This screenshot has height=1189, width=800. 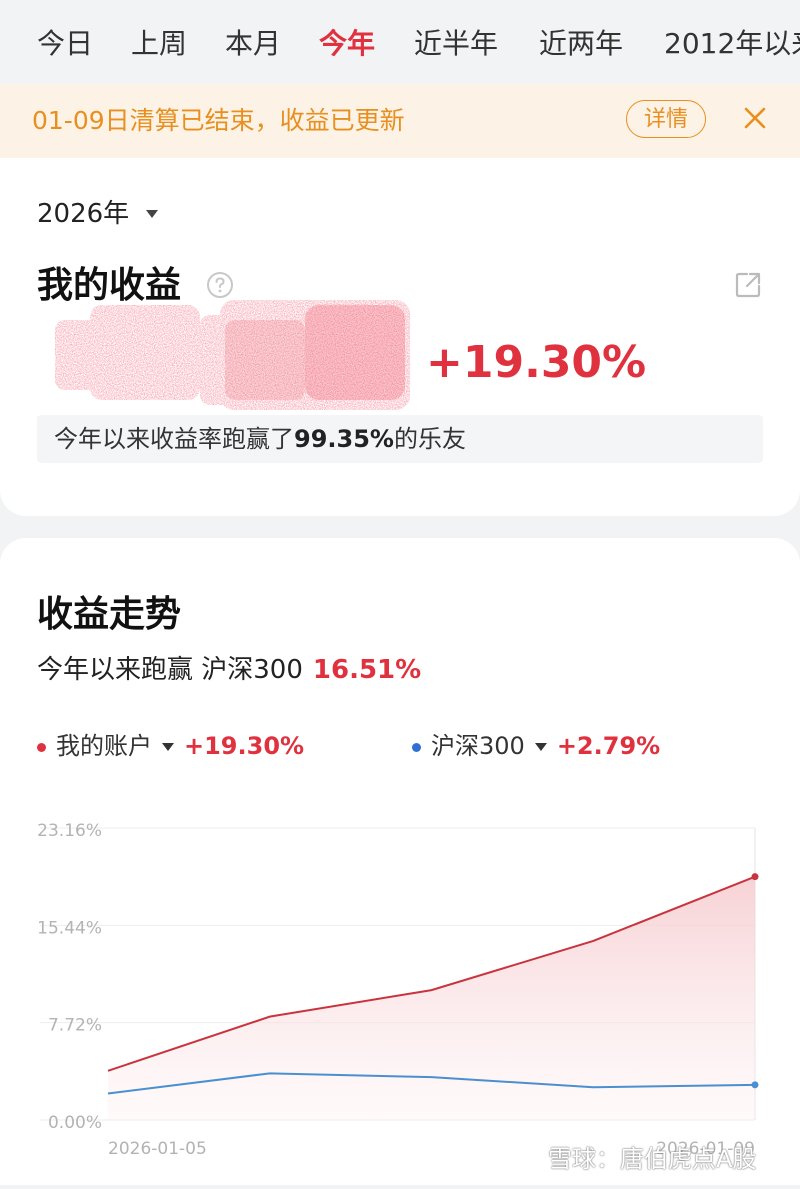 What do you see at coordinates (83, 214) in the screenshot?
I see `year-selector: 2026年` at bounding box center [83, 214].